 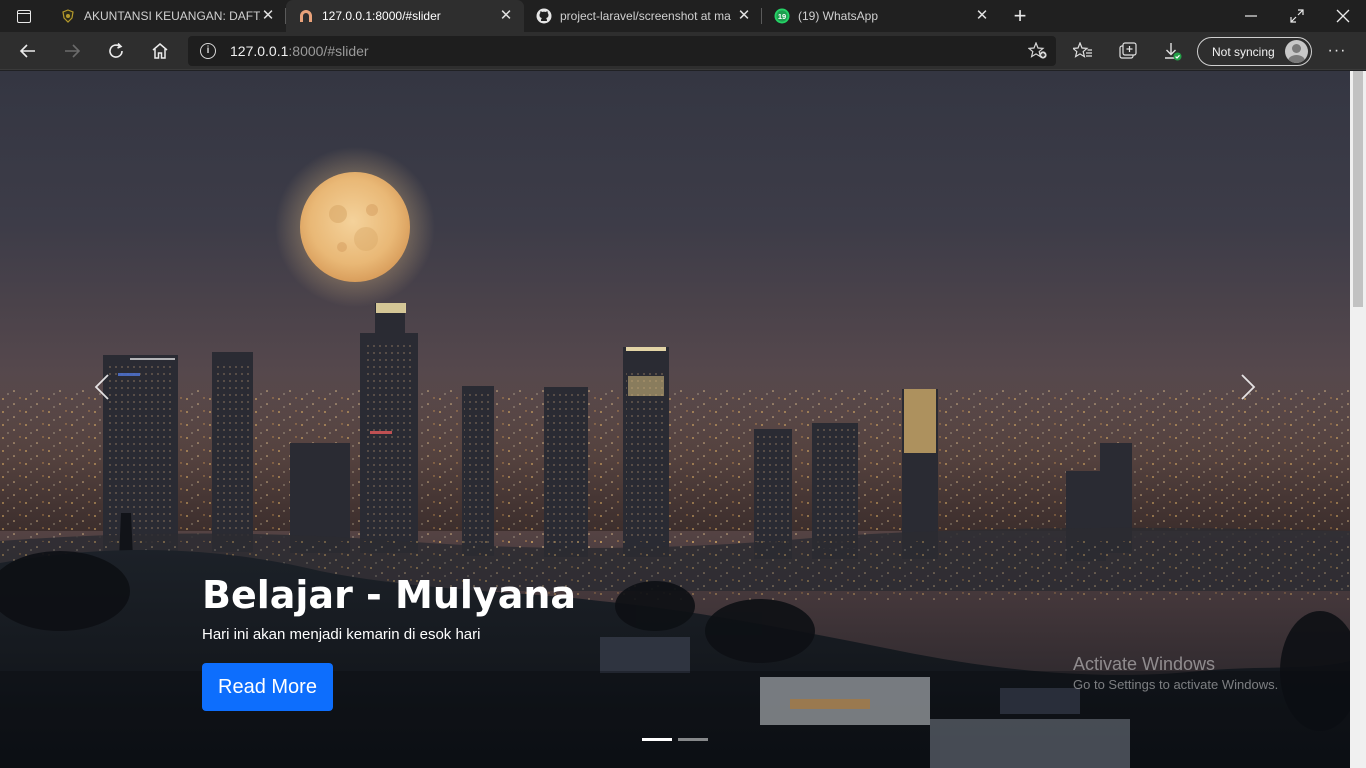 I want to click on forward-button, so click(x=72, y=51).